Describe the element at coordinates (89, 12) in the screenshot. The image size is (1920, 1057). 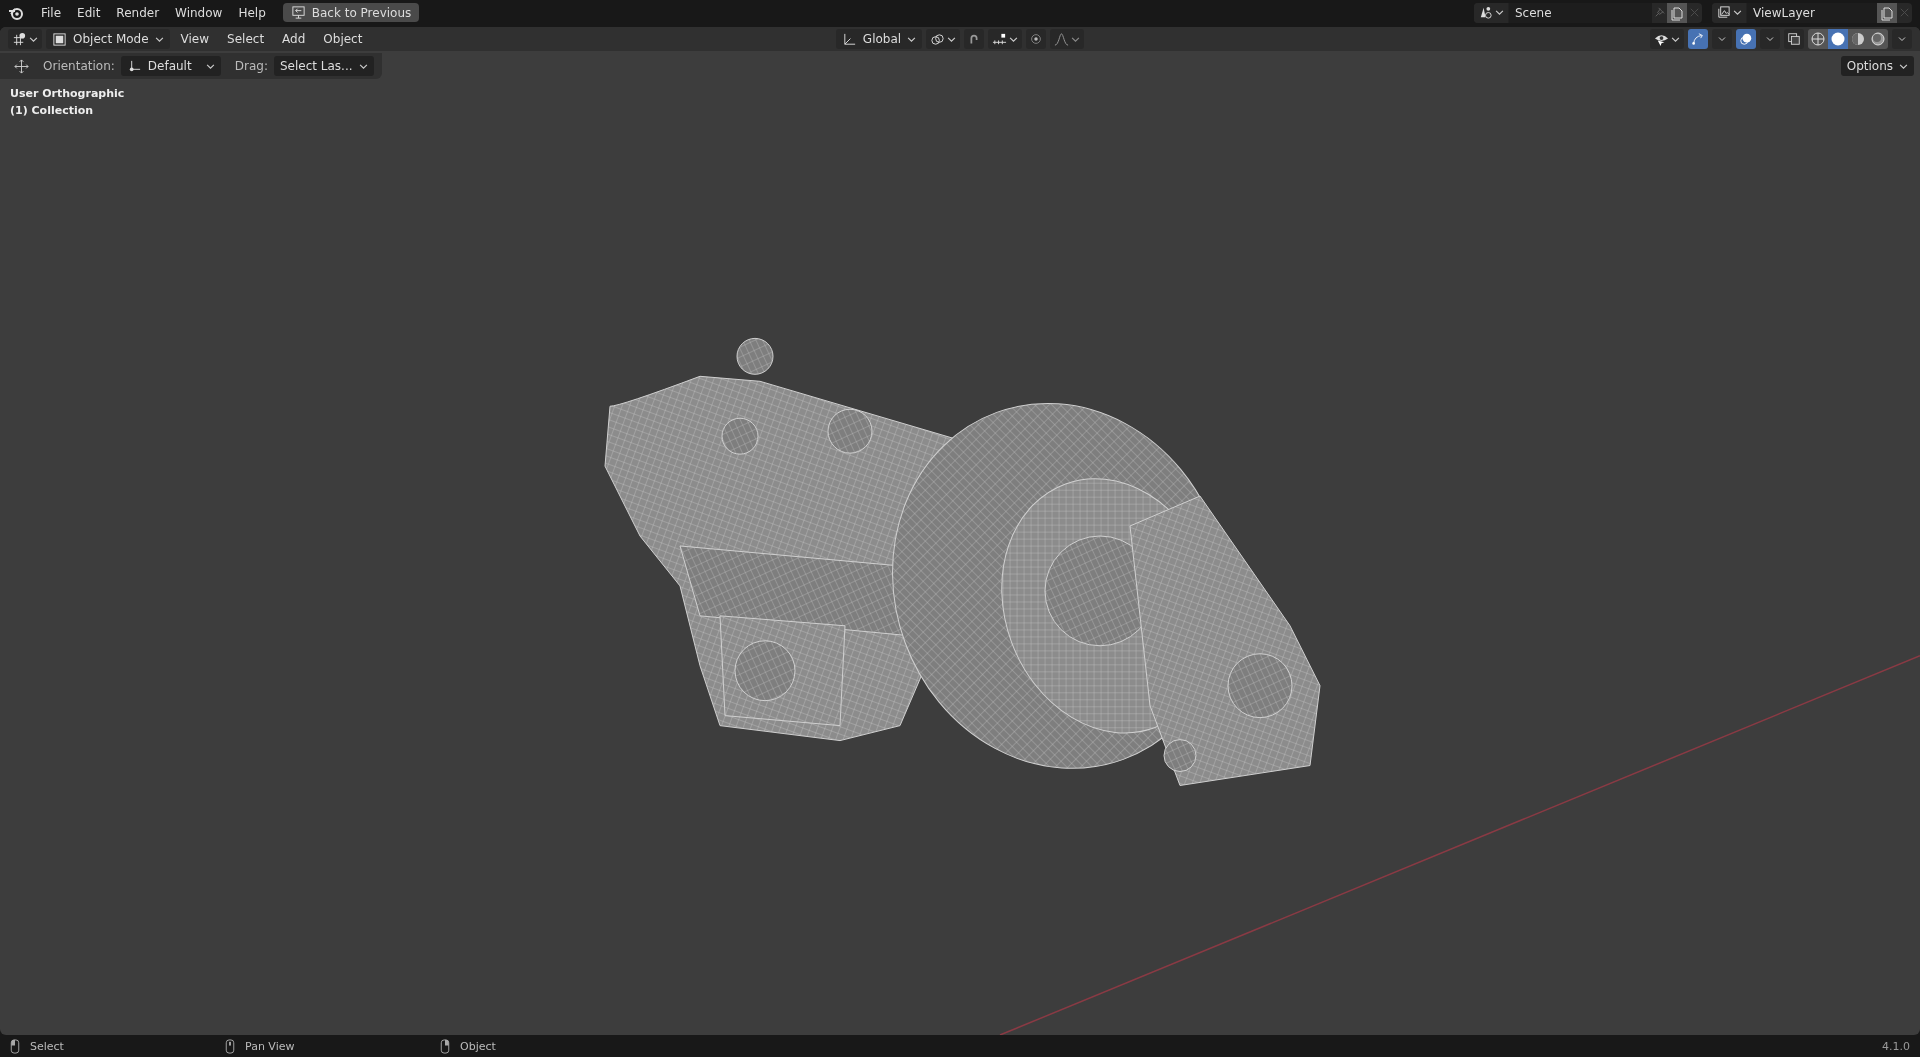
I see `menu-item: Edit` at that location.